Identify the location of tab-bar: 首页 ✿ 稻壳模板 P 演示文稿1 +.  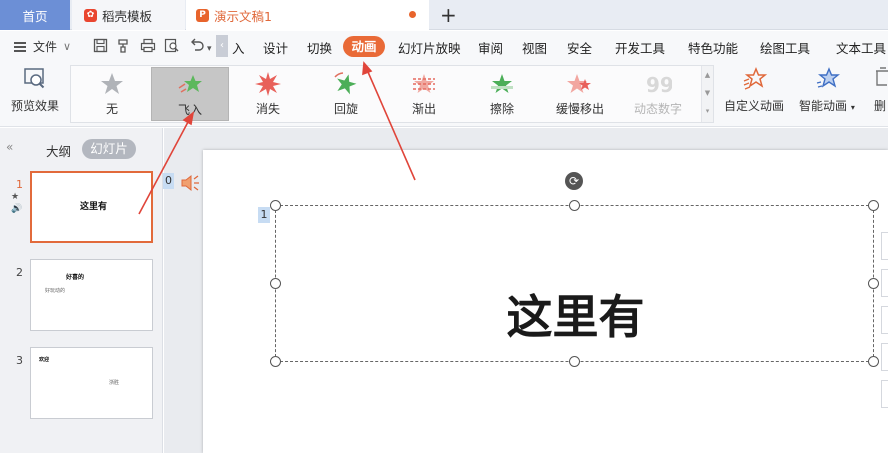
(444, 15).